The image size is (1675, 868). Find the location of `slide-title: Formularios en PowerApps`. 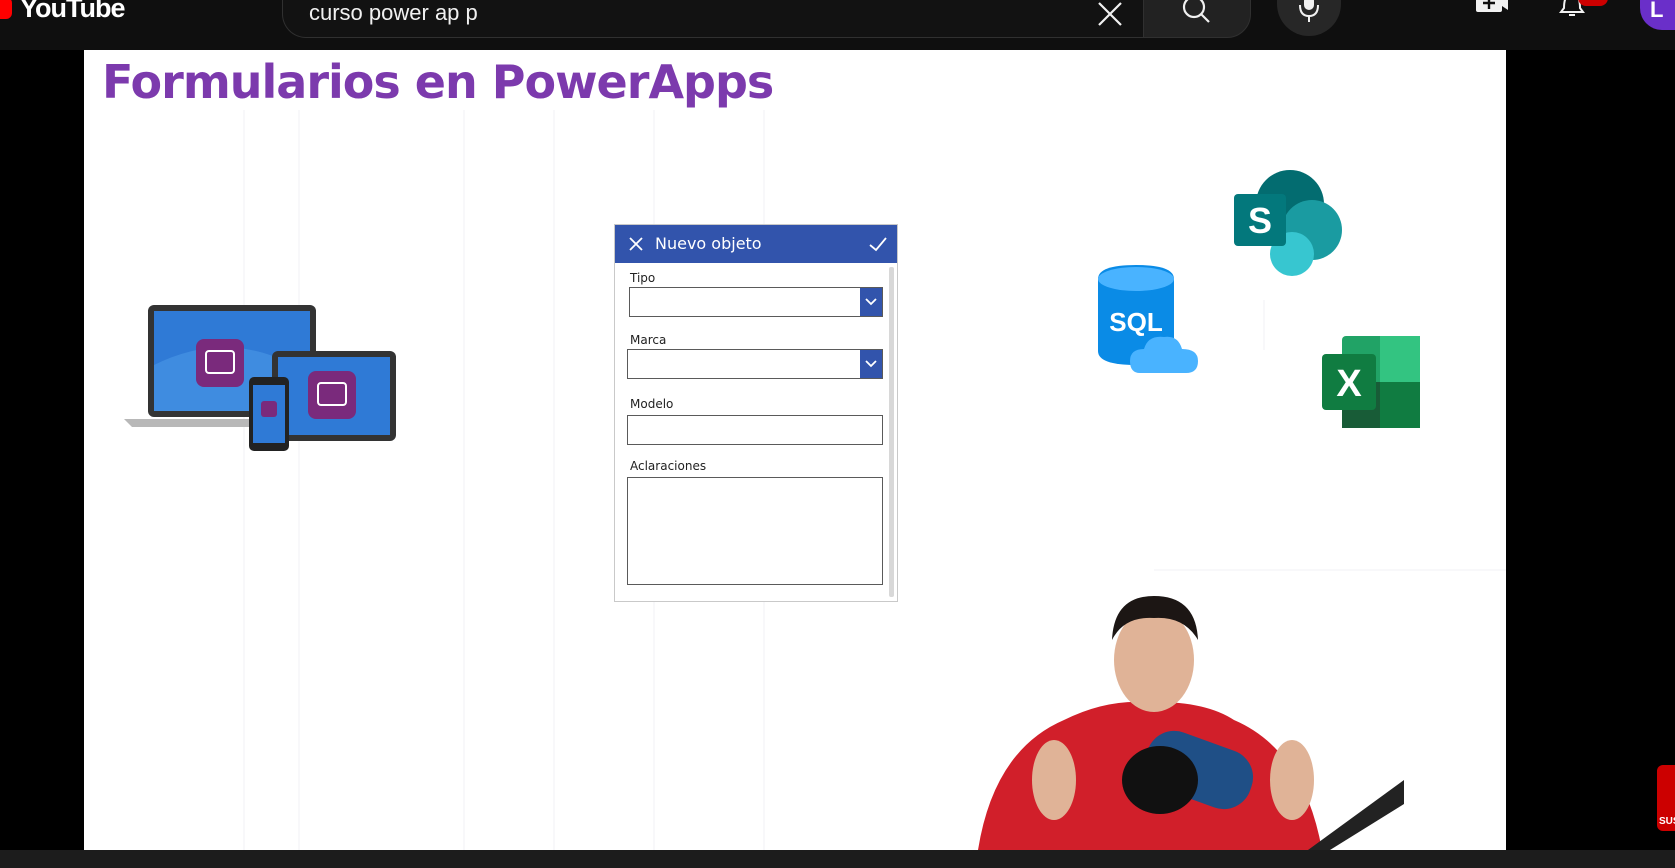

slide-title: Formularios en PowerApps is located at coordinates (438, 82).